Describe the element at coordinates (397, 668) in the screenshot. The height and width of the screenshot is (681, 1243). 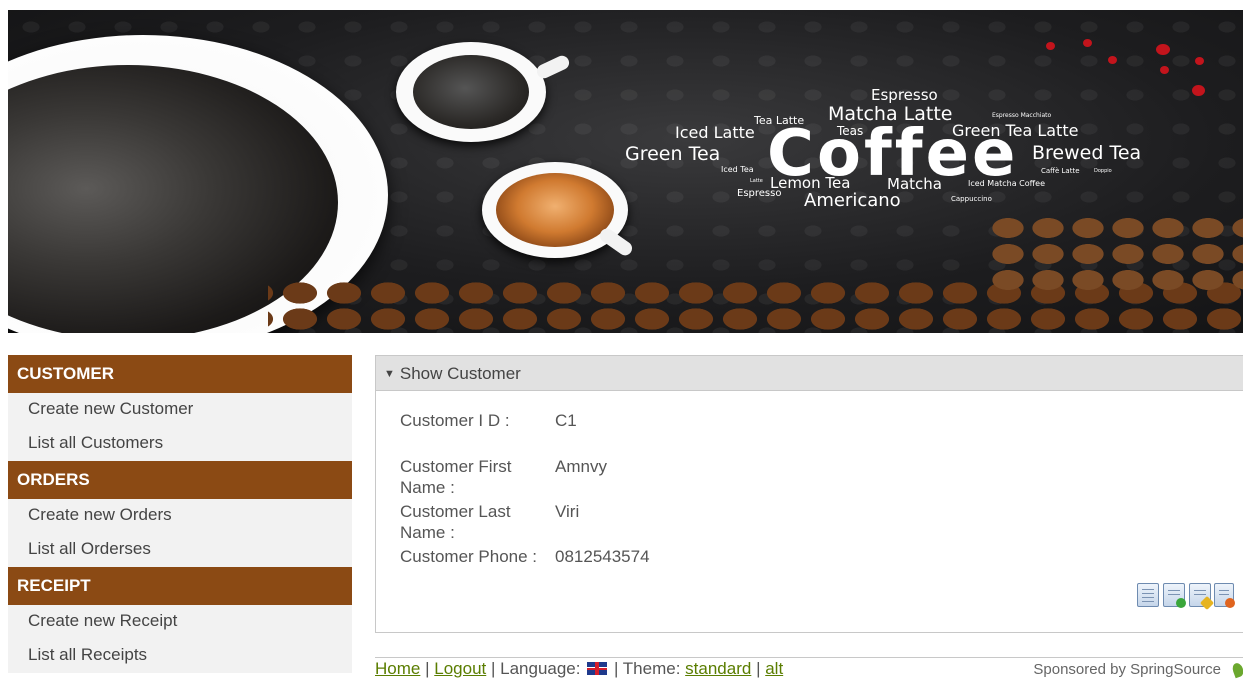
I see `home-link: Home` at that location.